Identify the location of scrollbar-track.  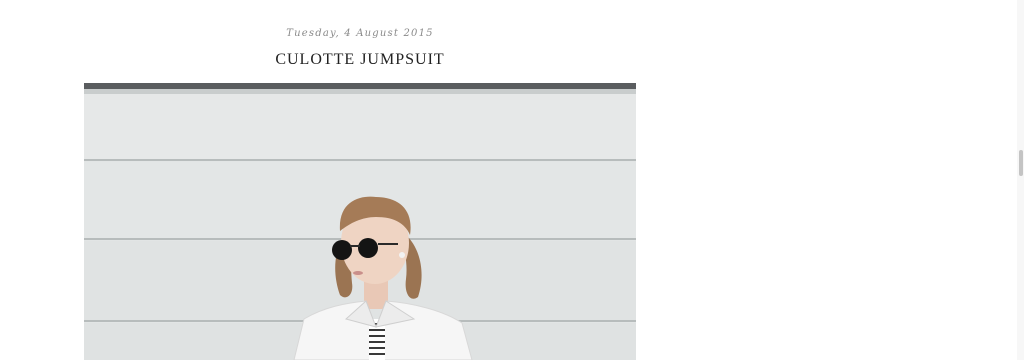
(1020, 180).